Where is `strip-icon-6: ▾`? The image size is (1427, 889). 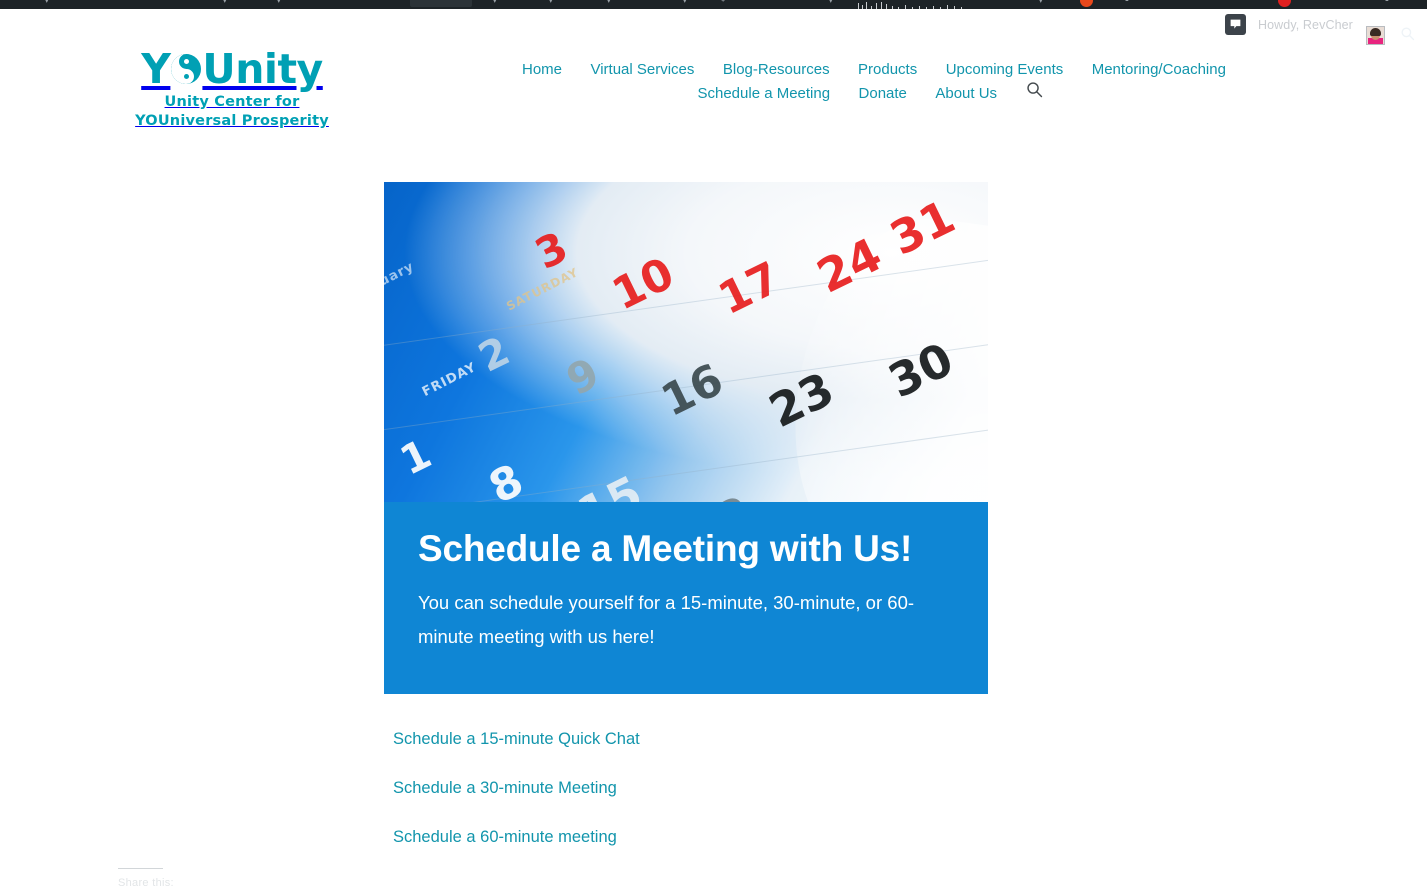
strip-icon-6: ▾ is located at coordinates (609, 3).